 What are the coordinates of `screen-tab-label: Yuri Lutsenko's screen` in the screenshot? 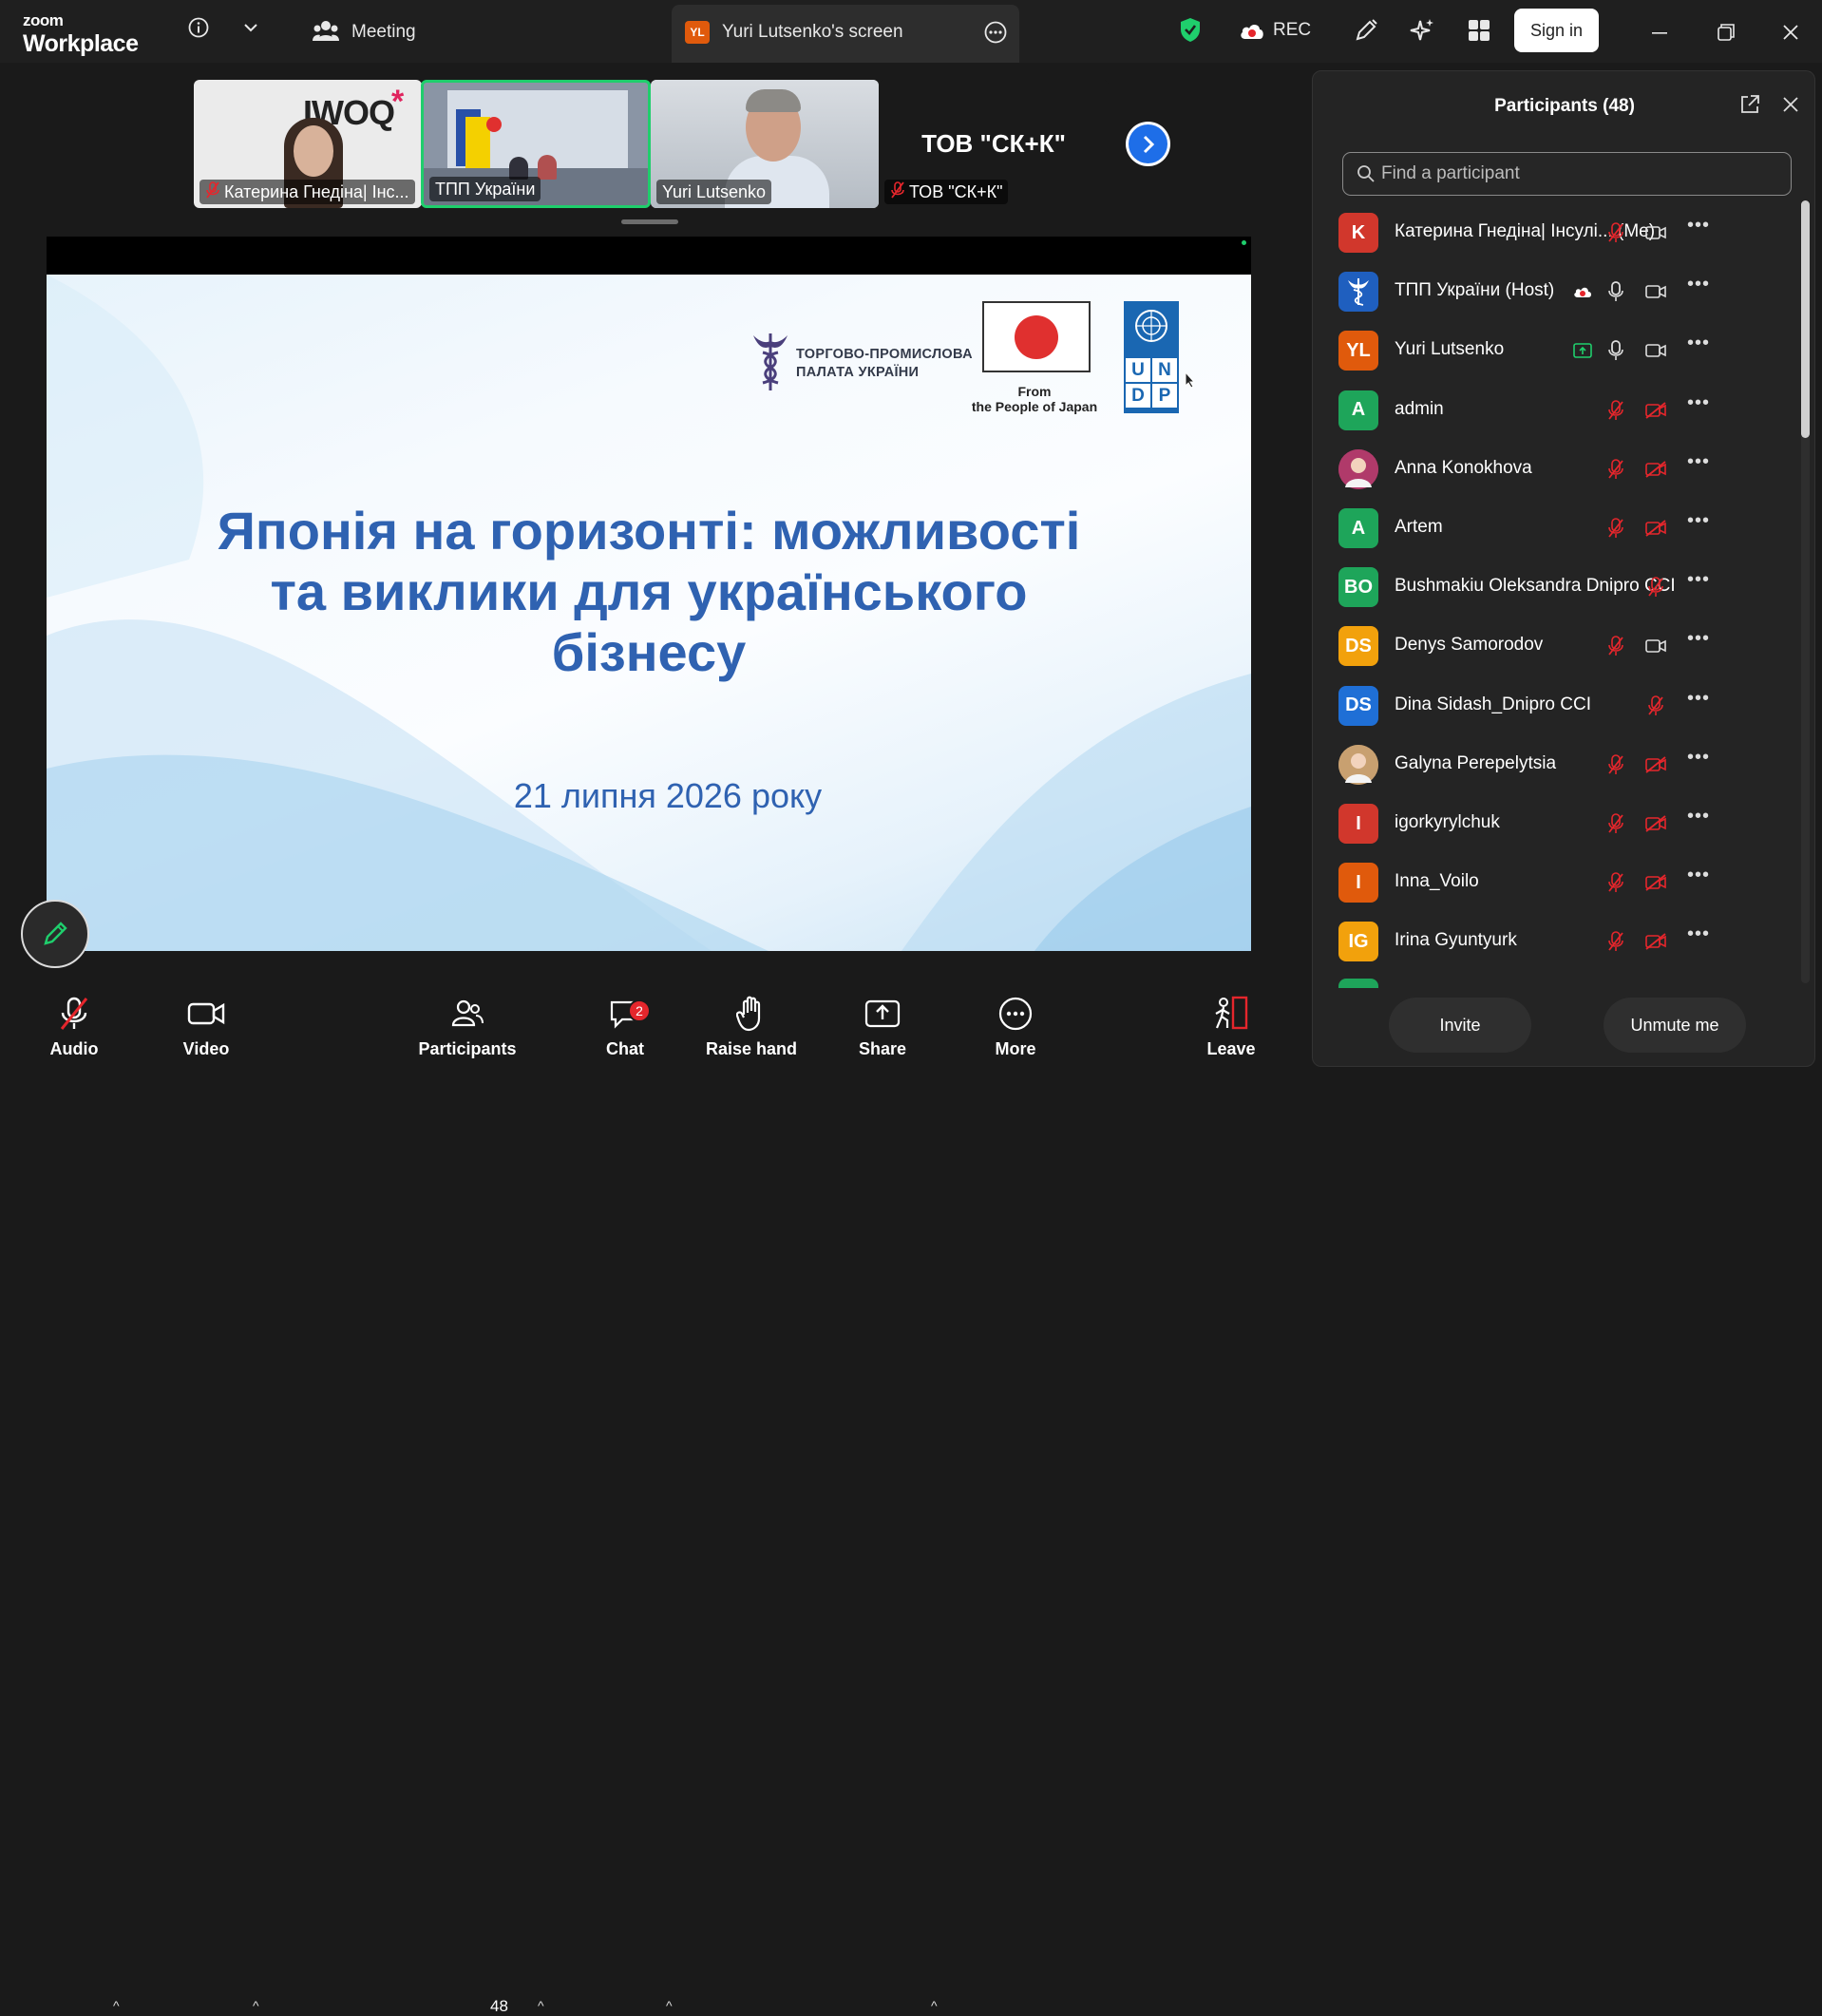 It's located at (812, 32).